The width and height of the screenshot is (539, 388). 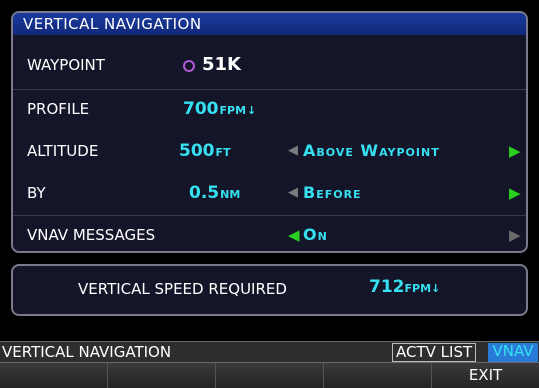 What do you see at coordinates (221, 65) in the screenshot?
I see `waypoint-id: 51K` at bounding box center [221, 65].